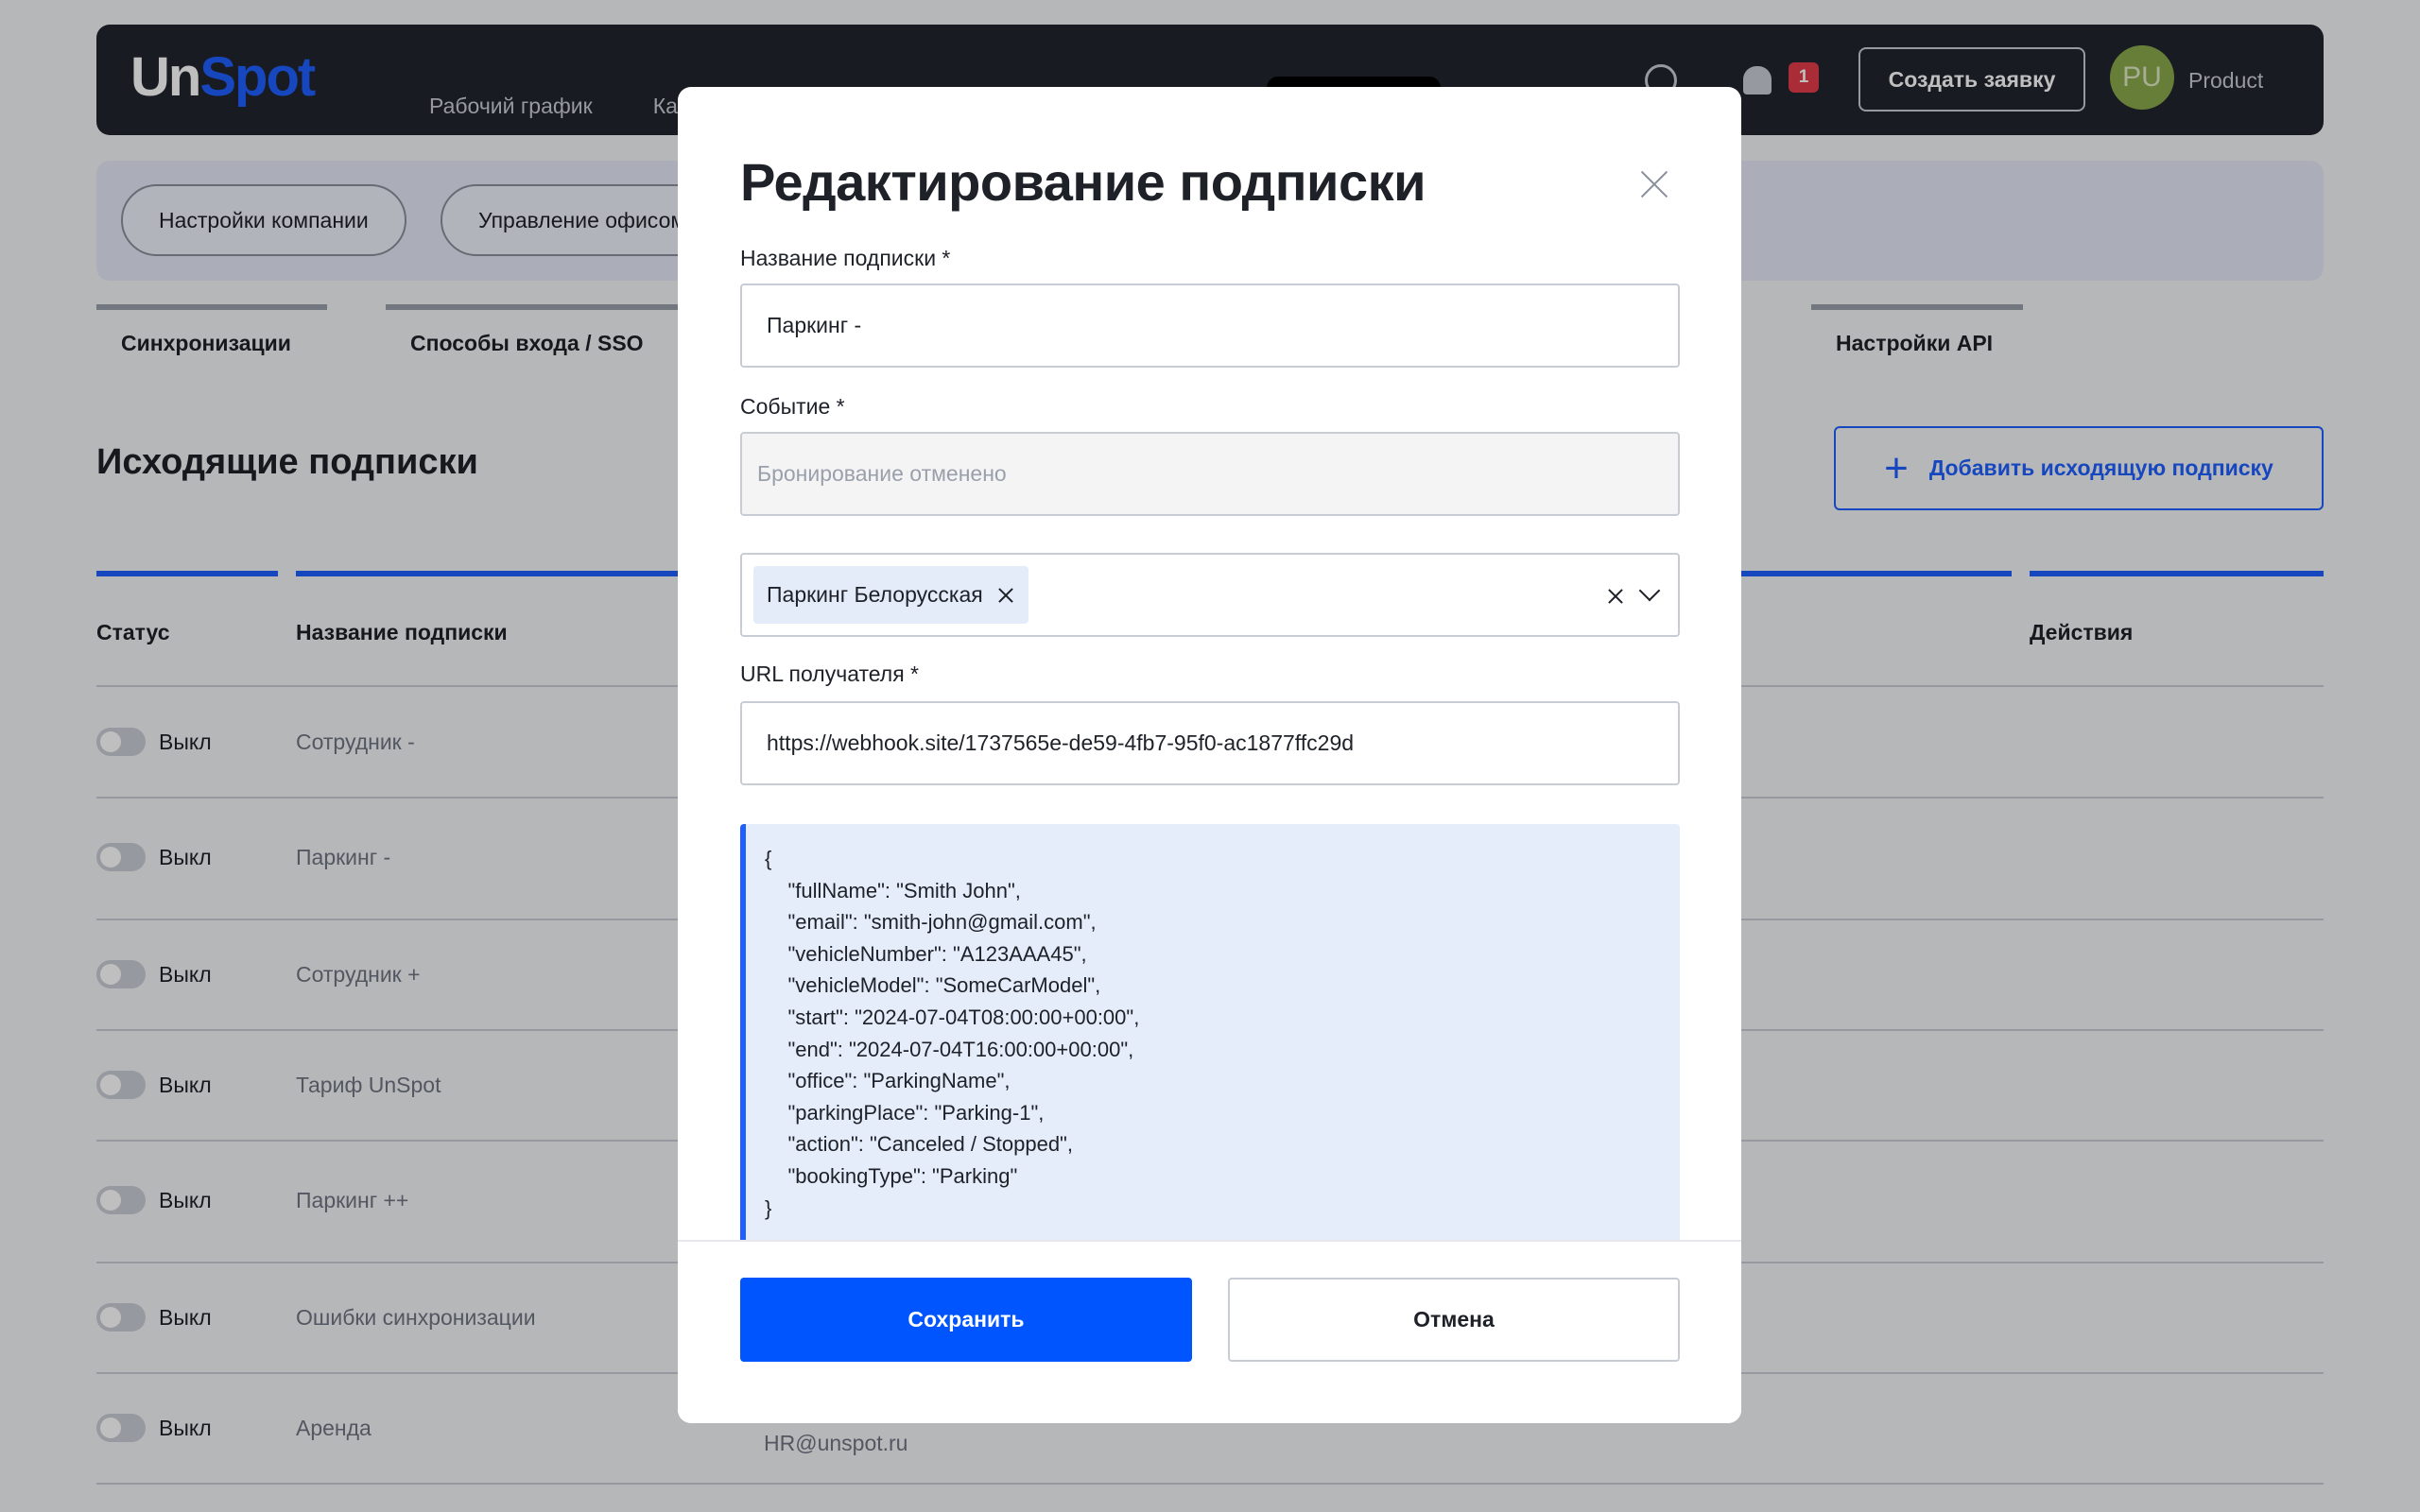  I want to click on selected-chip: Паркинг Белорусская, so click(890, 595).